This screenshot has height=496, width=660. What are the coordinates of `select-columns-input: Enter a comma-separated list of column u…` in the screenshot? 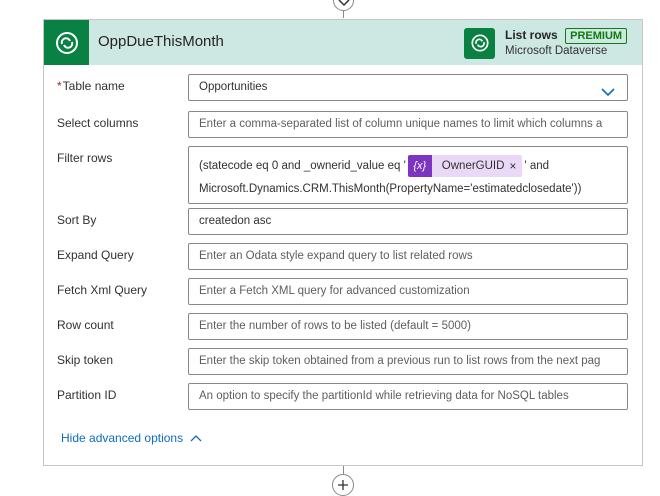 It's located at (408, 124).